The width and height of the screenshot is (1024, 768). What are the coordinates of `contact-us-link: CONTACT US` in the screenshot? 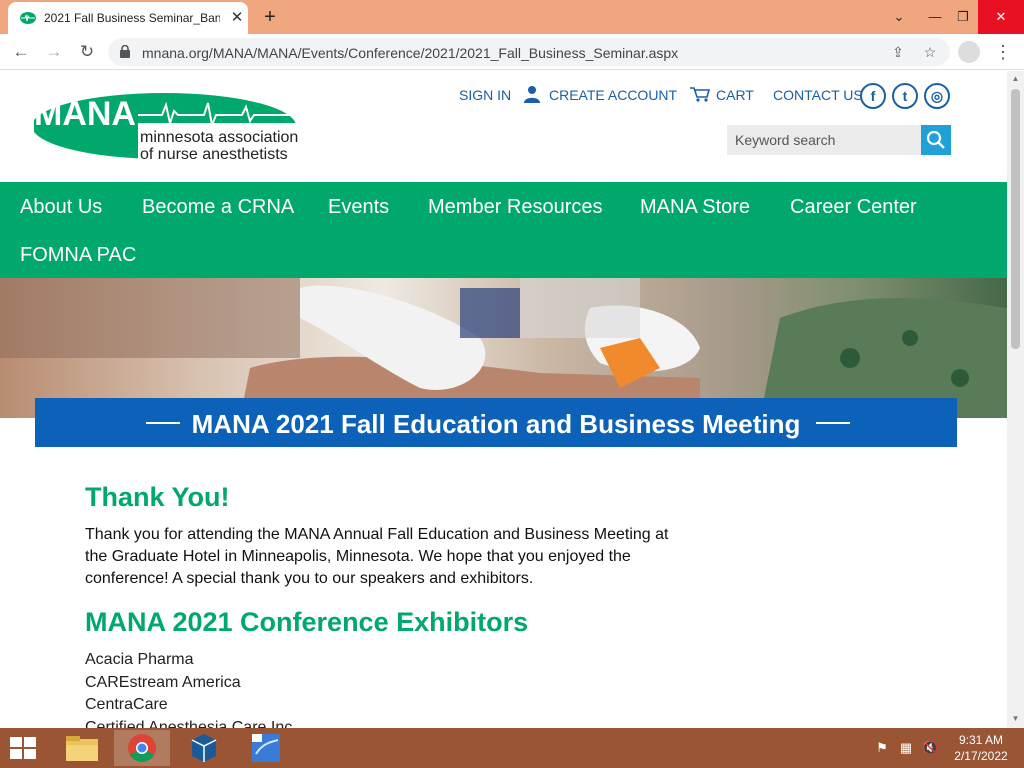 It's located at (818, 95).